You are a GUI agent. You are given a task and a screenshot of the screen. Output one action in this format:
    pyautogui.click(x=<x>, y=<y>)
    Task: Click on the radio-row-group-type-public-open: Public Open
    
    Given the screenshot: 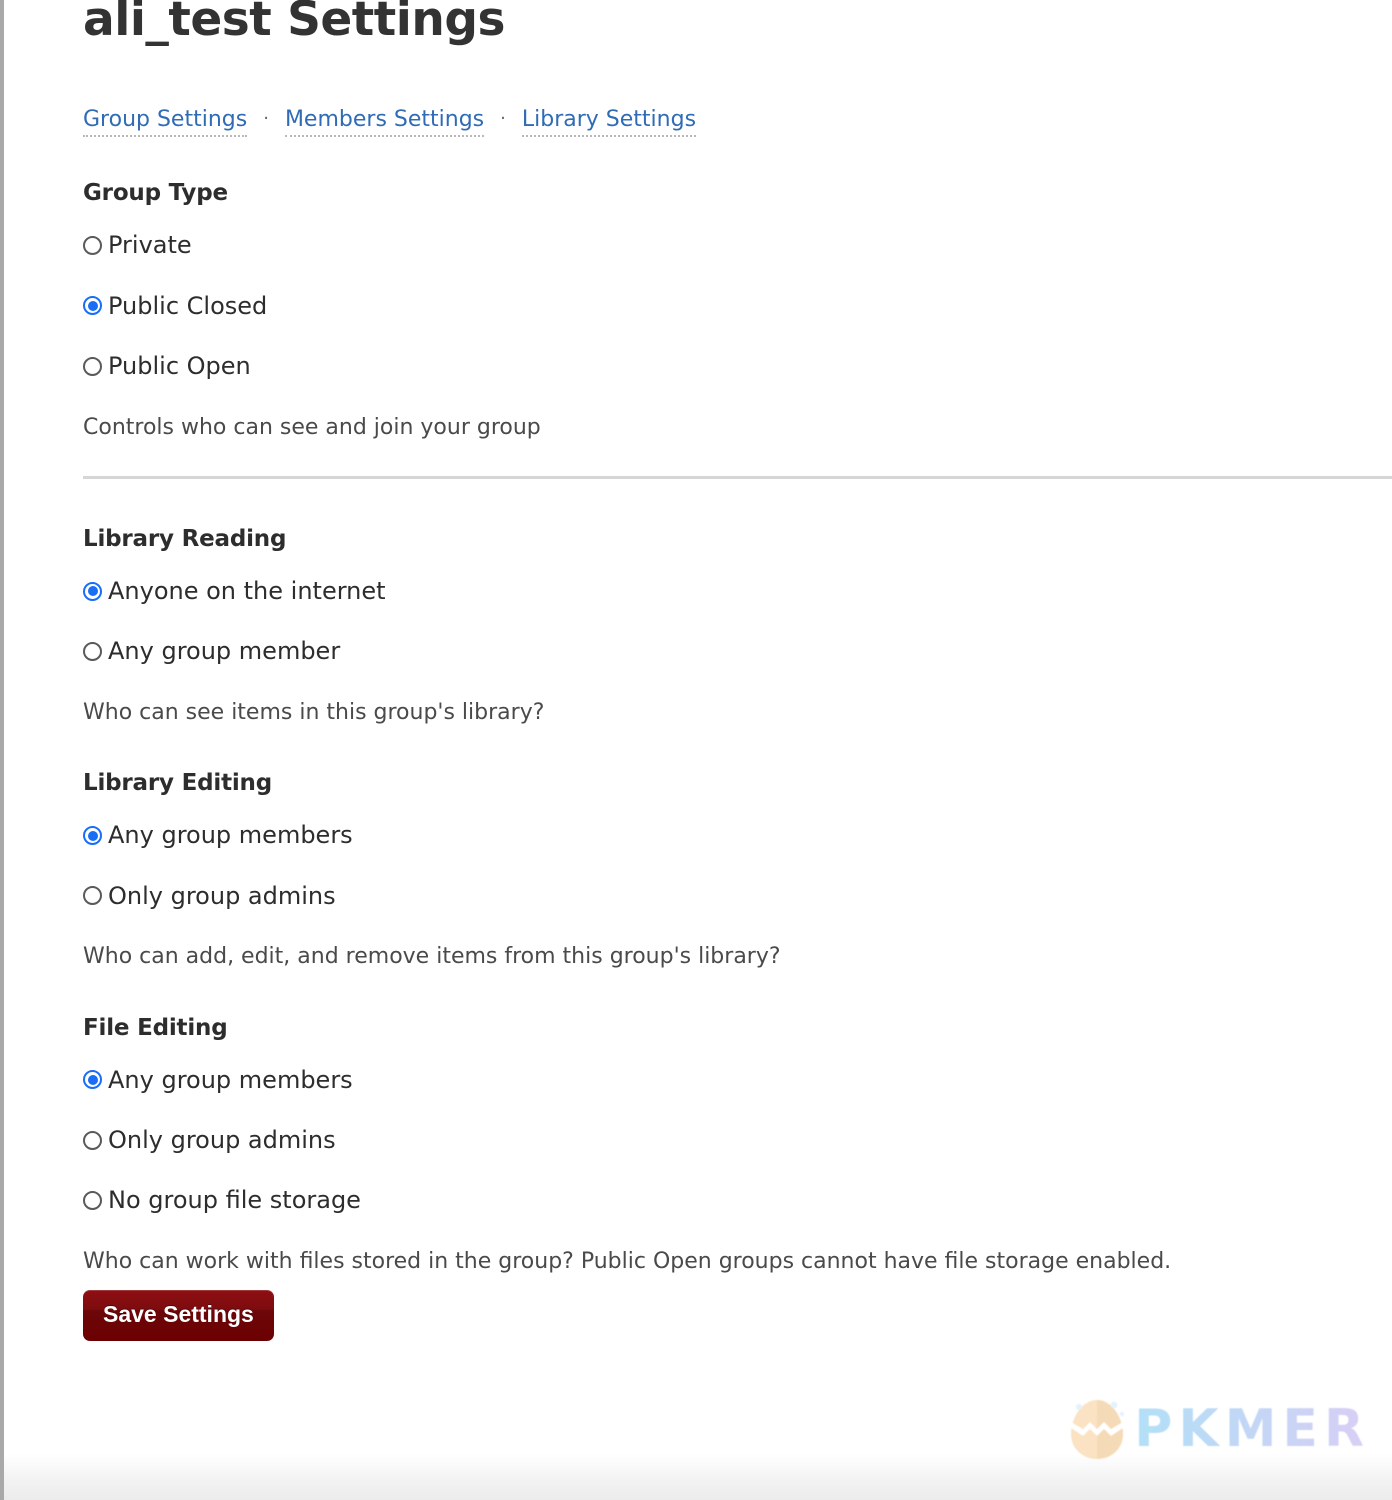 What is the action you would take?
    pyautogui.click(x=737, y=366)
    